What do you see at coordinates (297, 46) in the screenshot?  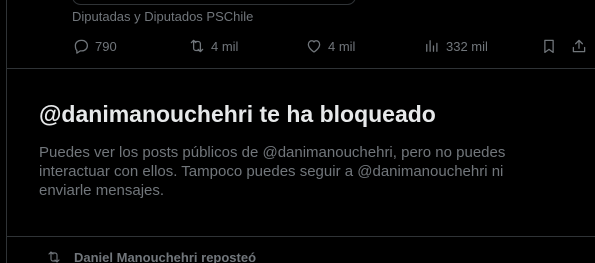 I see `post-action-bar: 790 4 mil 4 mil 332 mil` at bounding box center [297, 46].